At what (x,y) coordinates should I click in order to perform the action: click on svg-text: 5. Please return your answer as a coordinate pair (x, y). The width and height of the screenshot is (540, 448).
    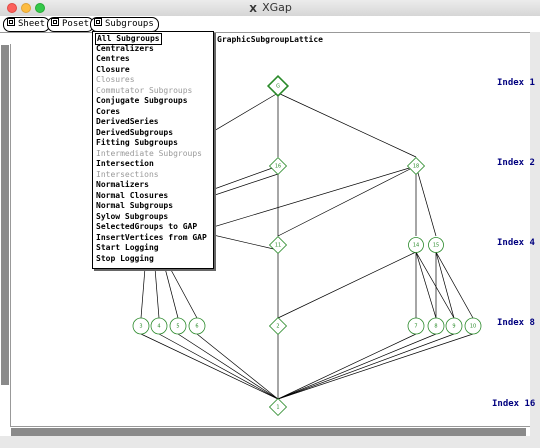
    Looking at the image, I should click on (177, 327).